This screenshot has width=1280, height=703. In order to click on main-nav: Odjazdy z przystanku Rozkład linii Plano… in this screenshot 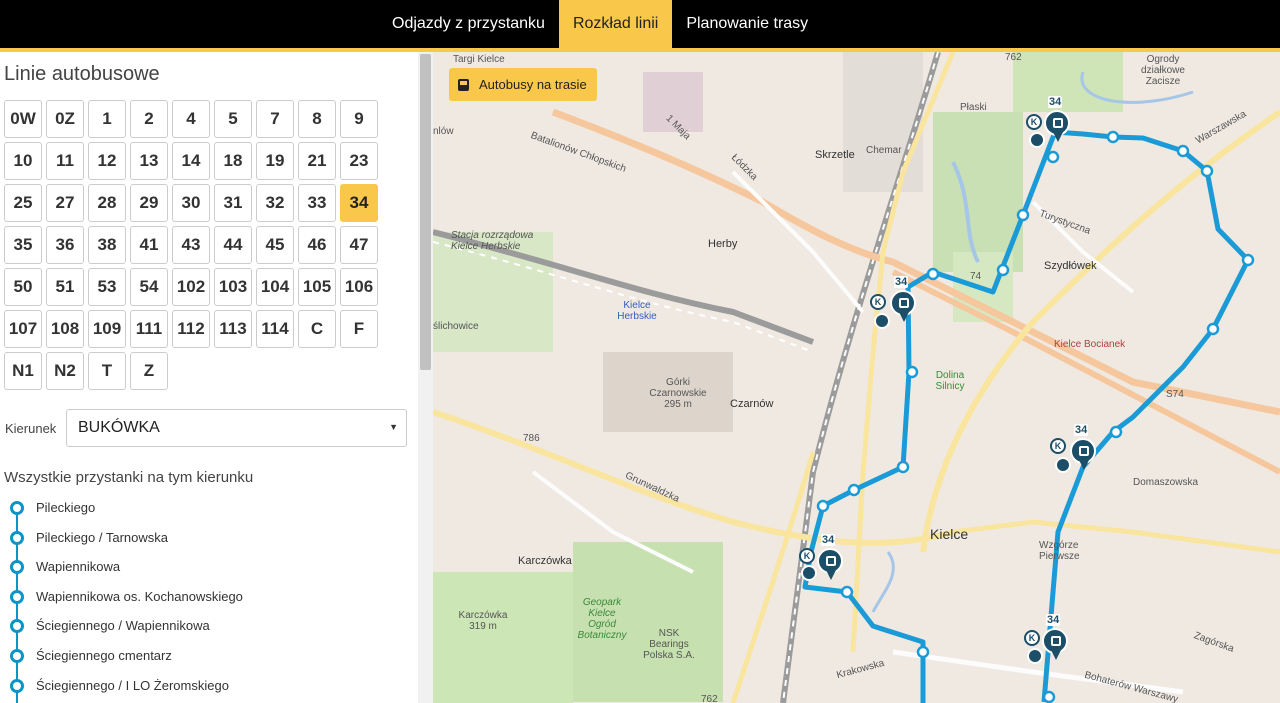, I will do `click(600, 24)`.